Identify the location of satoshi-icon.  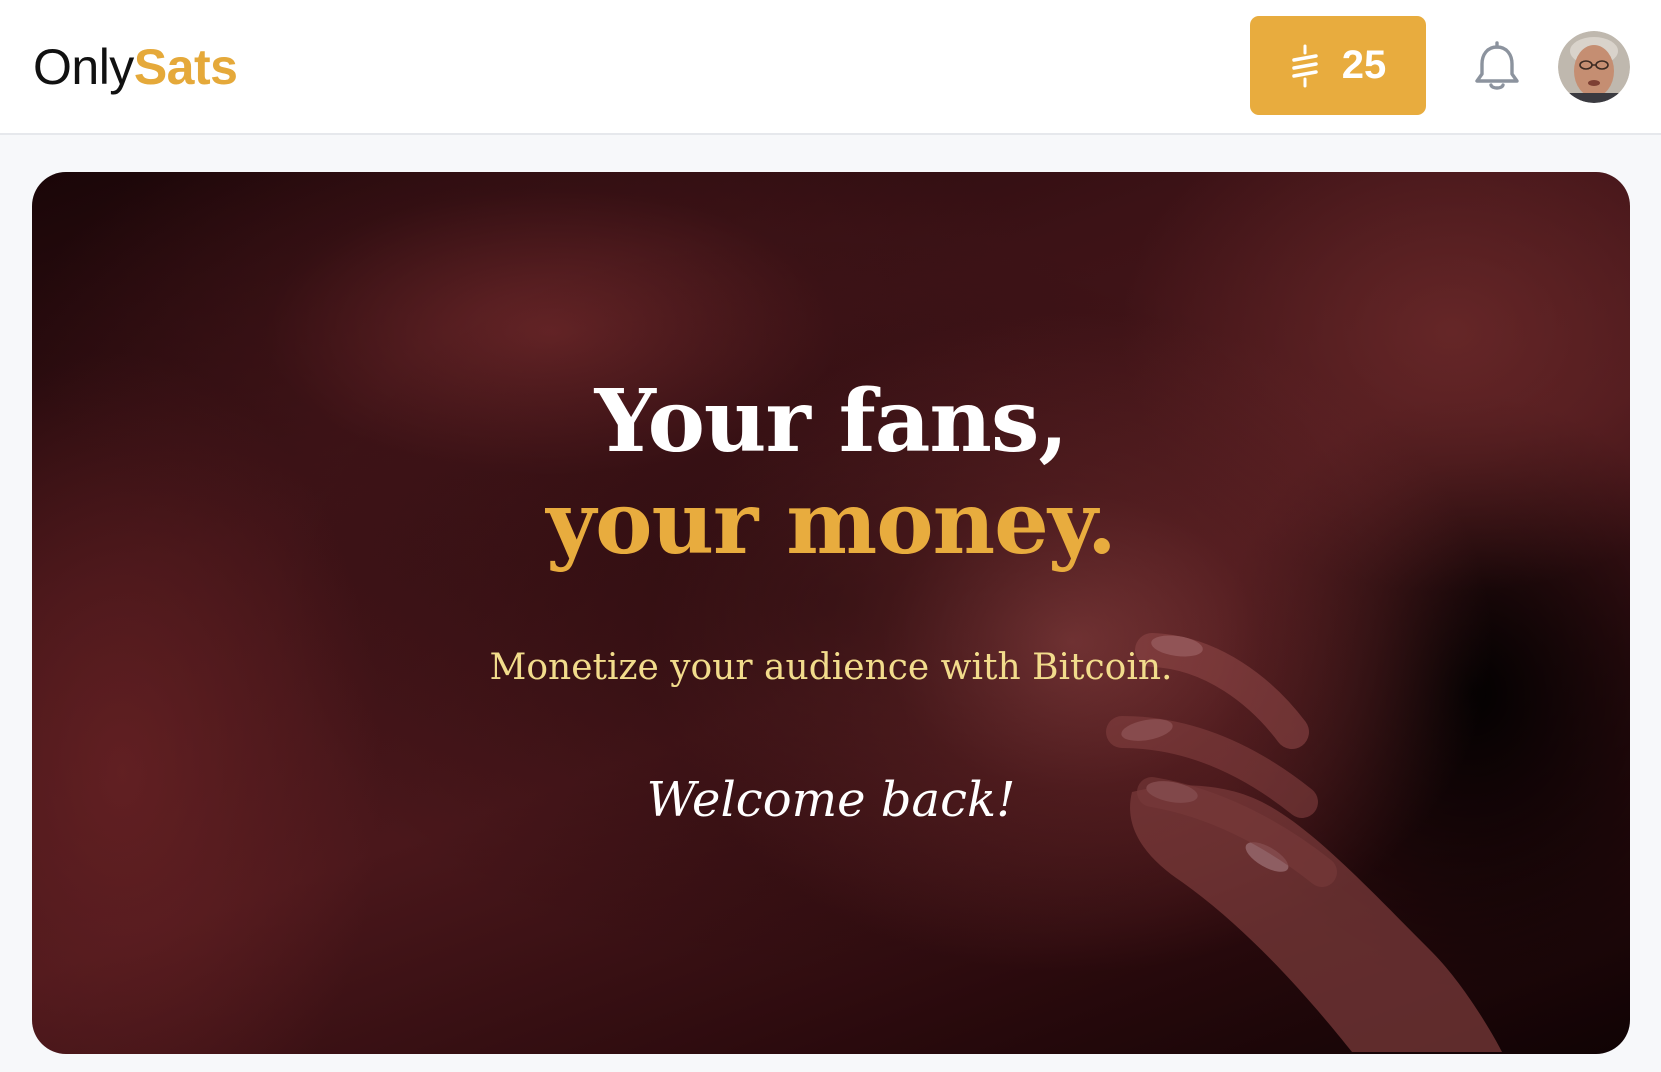
(1305, 65).